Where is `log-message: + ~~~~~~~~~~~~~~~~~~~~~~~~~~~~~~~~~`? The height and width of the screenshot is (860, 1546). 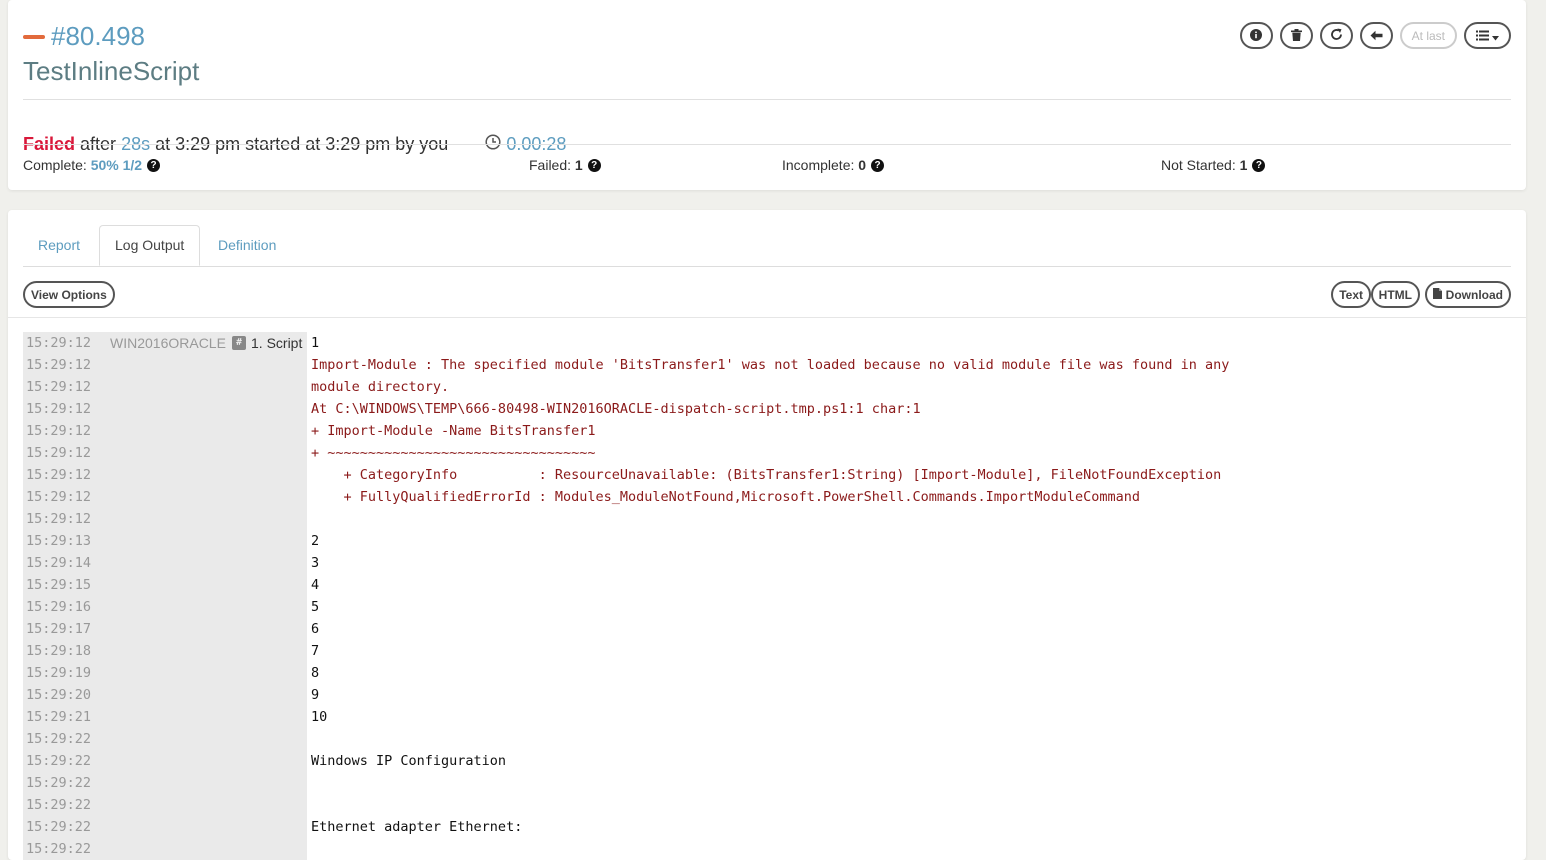 log-message: + ~~~~~~~~~~~~~~~~~~~~~~~~~~~~~~~~~ is located at coordinates (453, 453).